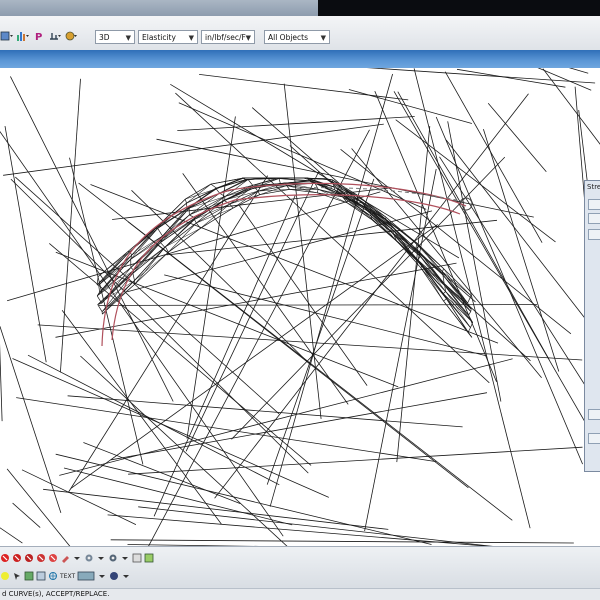 This screenshot has width=600, height=600. I want to click on window-title-bar, so click(300, 8).